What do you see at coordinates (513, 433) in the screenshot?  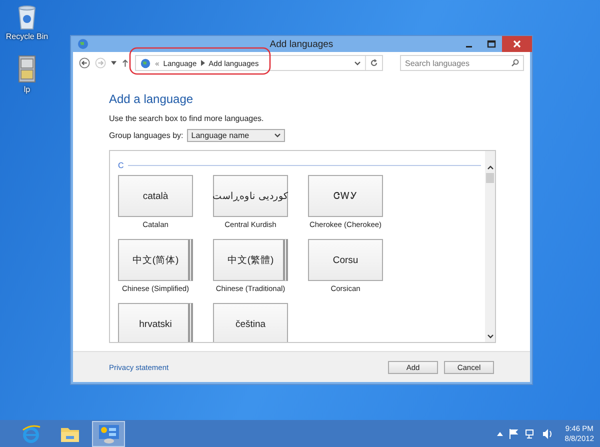 I see `flag-icon` at bounding box center [513, 433].